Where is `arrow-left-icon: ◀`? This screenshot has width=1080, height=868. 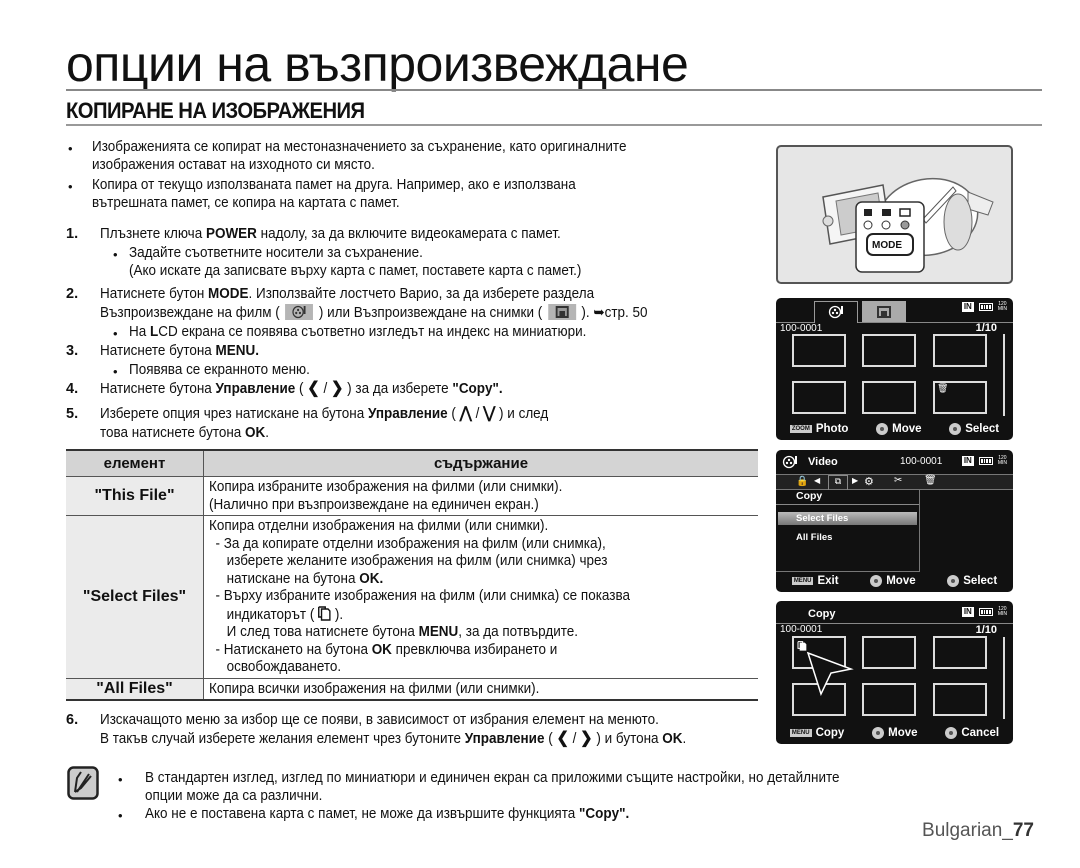
arrow-left-icon: ◀ is located at coordinates (817, 480).